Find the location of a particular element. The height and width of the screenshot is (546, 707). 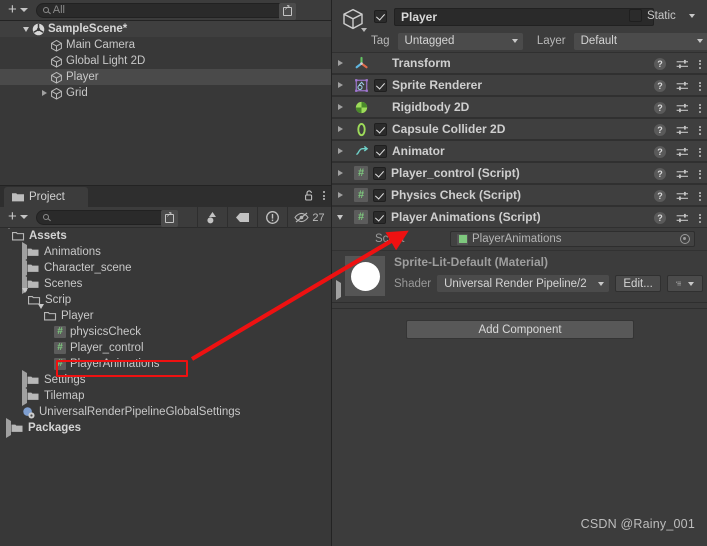

project-item-scenes: Scenes is located at coordinates (165, 284).